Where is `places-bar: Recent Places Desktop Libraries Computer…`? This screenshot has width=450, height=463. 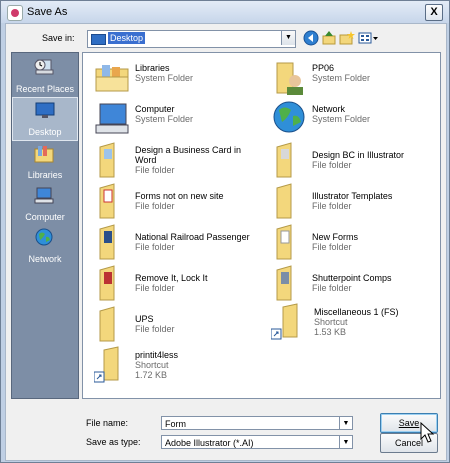 places-bar: Recent Places Desktop Libraries Computer… is located at coordinates (45, 225).